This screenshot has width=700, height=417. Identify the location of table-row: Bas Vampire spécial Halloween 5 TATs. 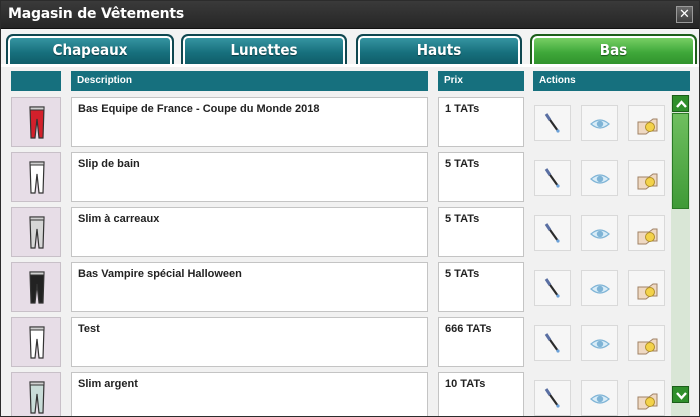
(350, 288).